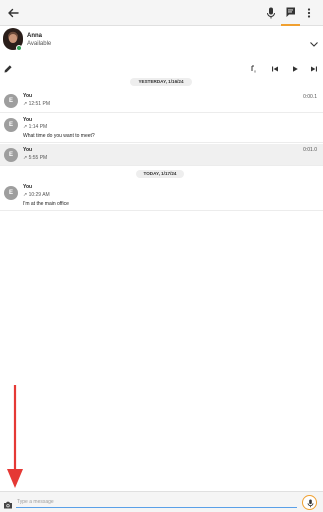 Image resolution: width=323 pixels, height=512 pixels. Describe the element at coordinates (290, 25) in the screenshot. I see `tab-indicator` at that location.